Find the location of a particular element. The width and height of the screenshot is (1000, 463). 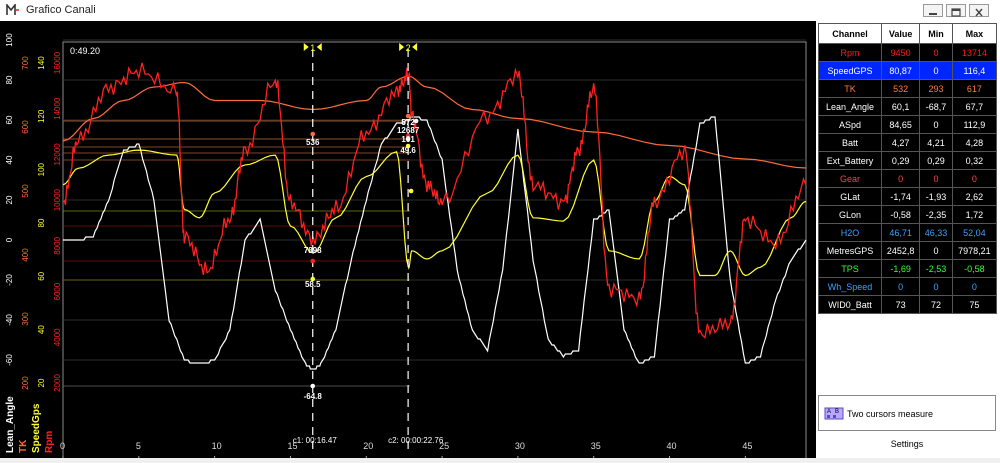

y-tick-label: 200 is located at coordinates (25, 383).